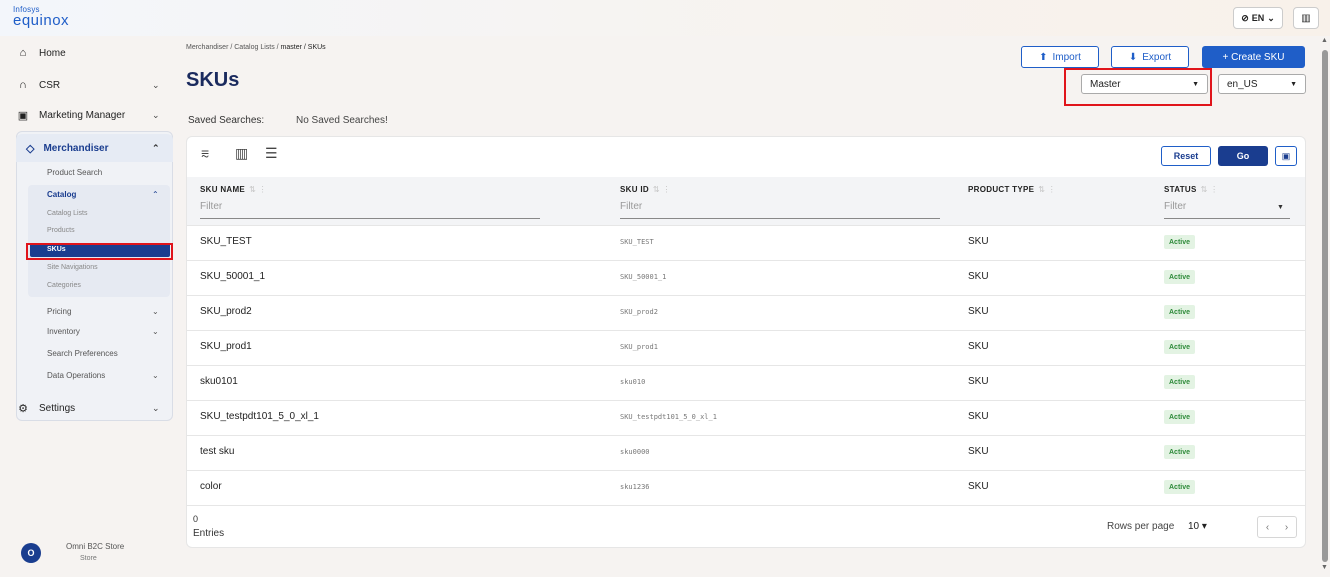 The image size is (1330, 577). Describe the element at coordinates (241, 153) in the screenshot. I see `columns-icon: ▥` at that location.